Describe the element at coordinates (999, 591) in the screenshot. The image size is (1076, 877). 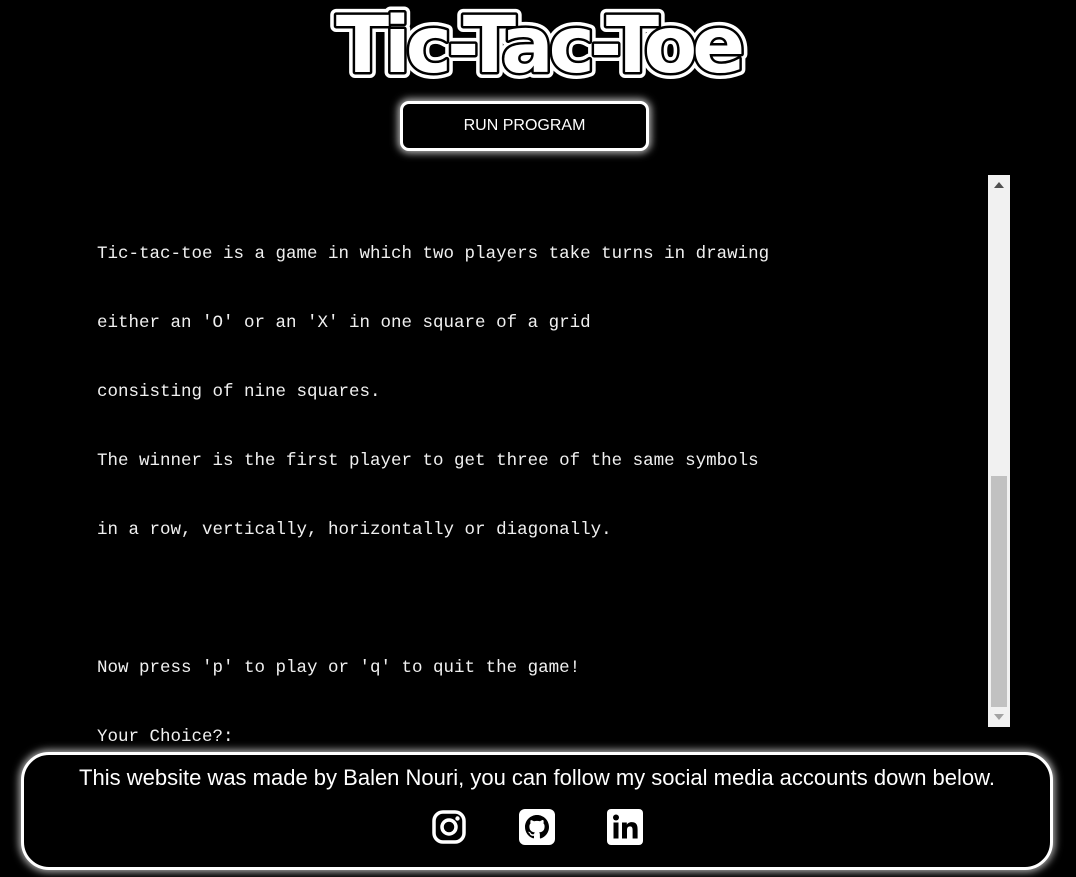
I see `scrollbar-thumb` at that location.